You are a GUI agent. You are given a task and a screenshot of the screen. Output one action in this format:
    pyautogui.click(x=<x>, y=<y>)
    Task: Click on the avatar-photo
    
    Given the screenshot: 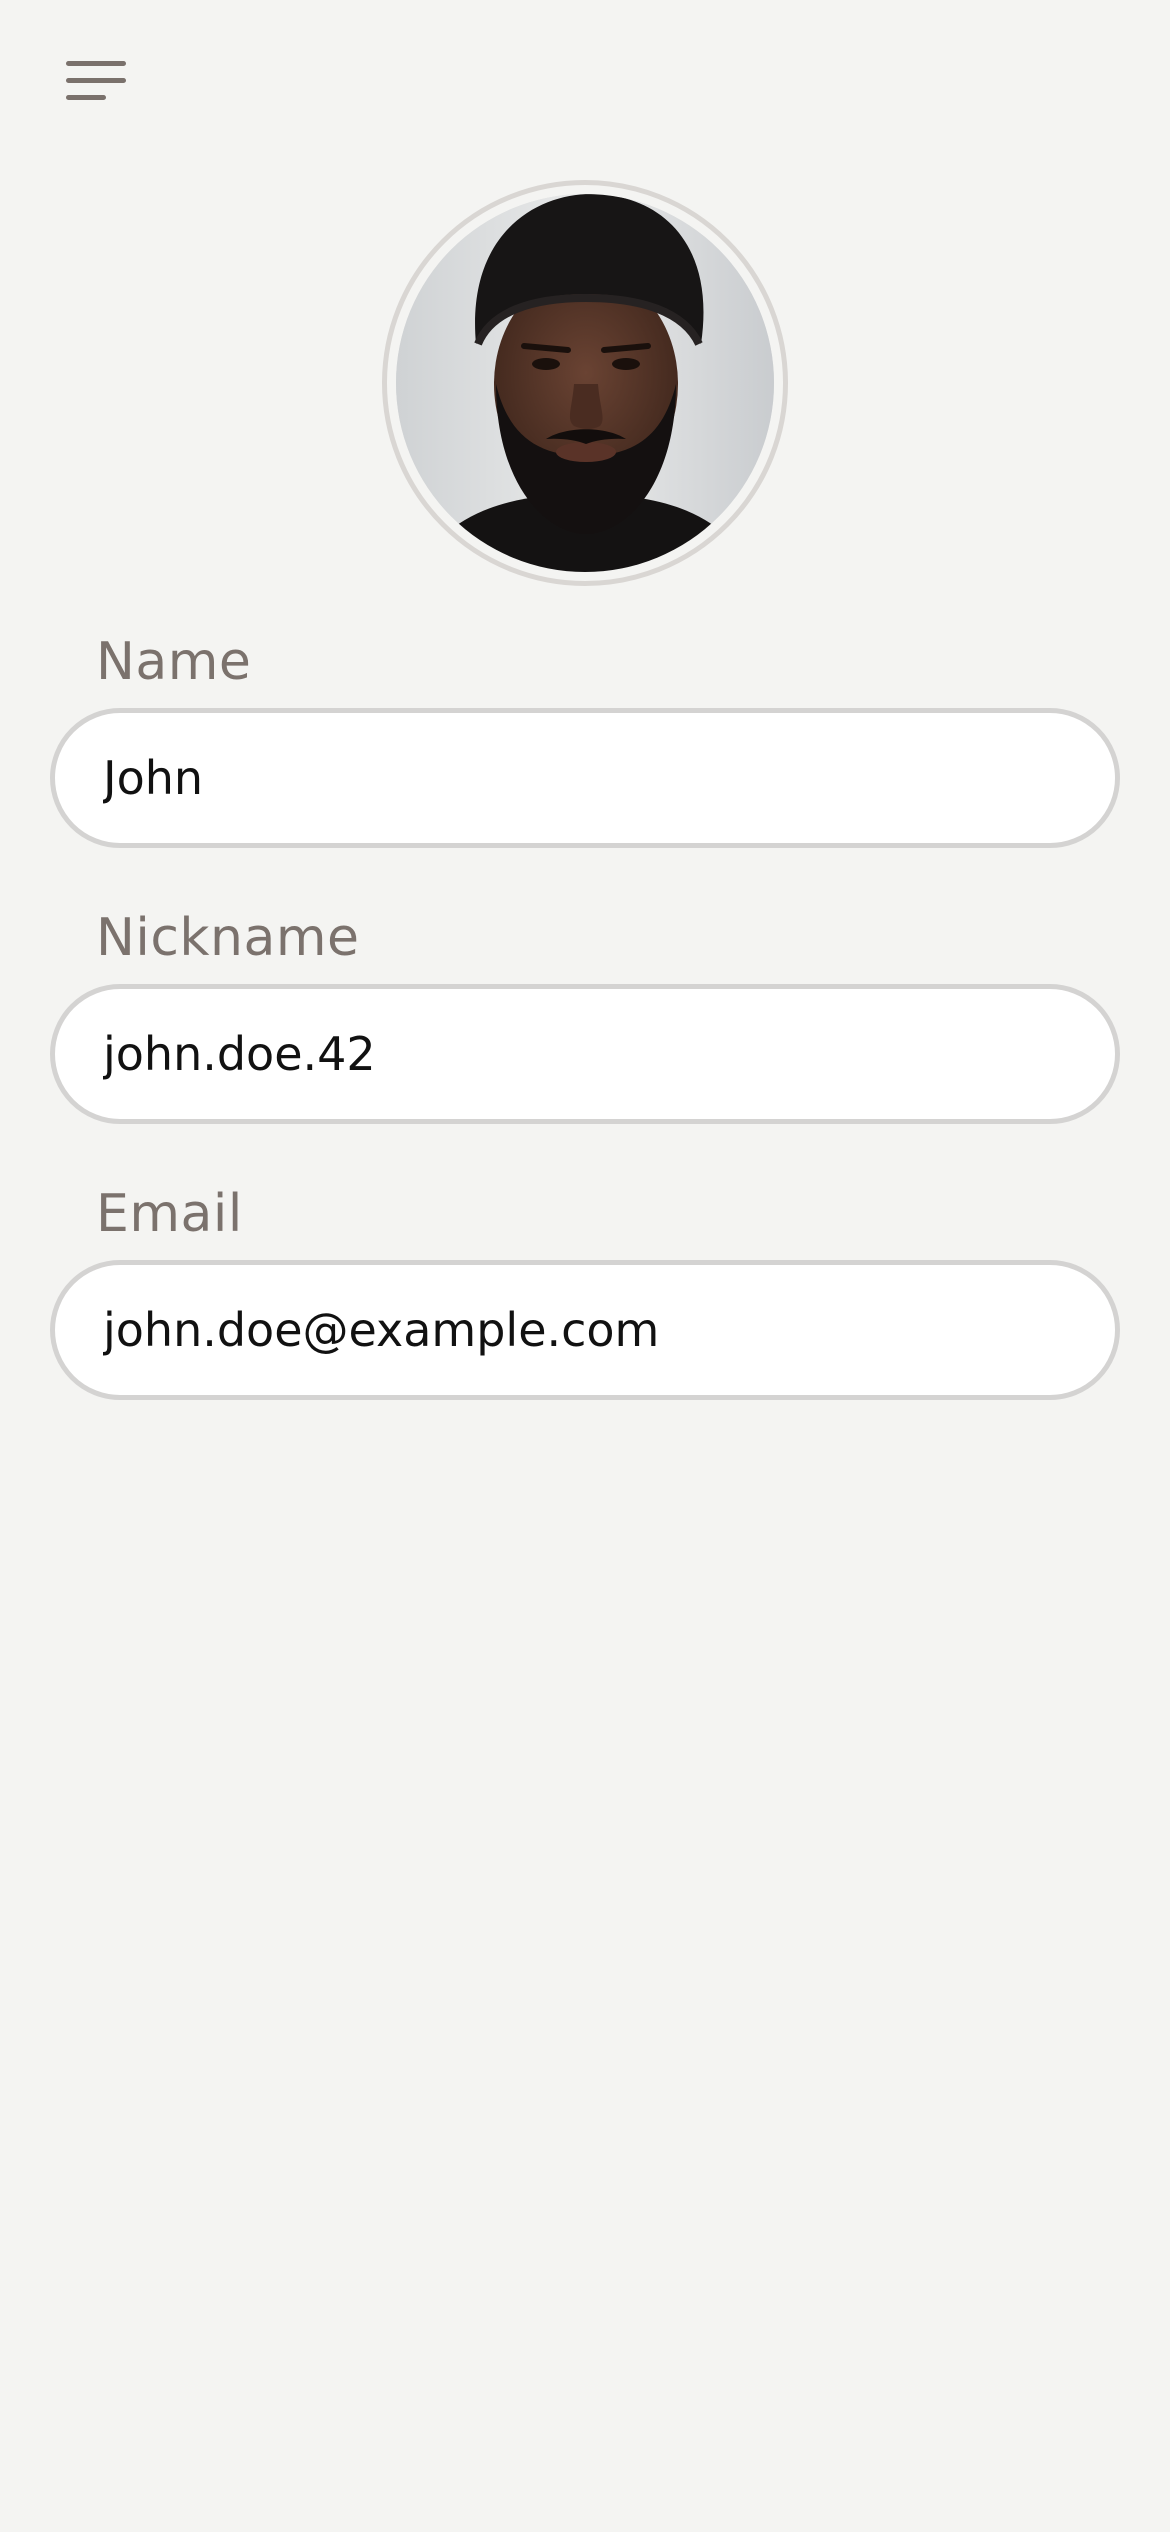 What is the action you would take?
    pyautogui.click(x=585, y=383)
    